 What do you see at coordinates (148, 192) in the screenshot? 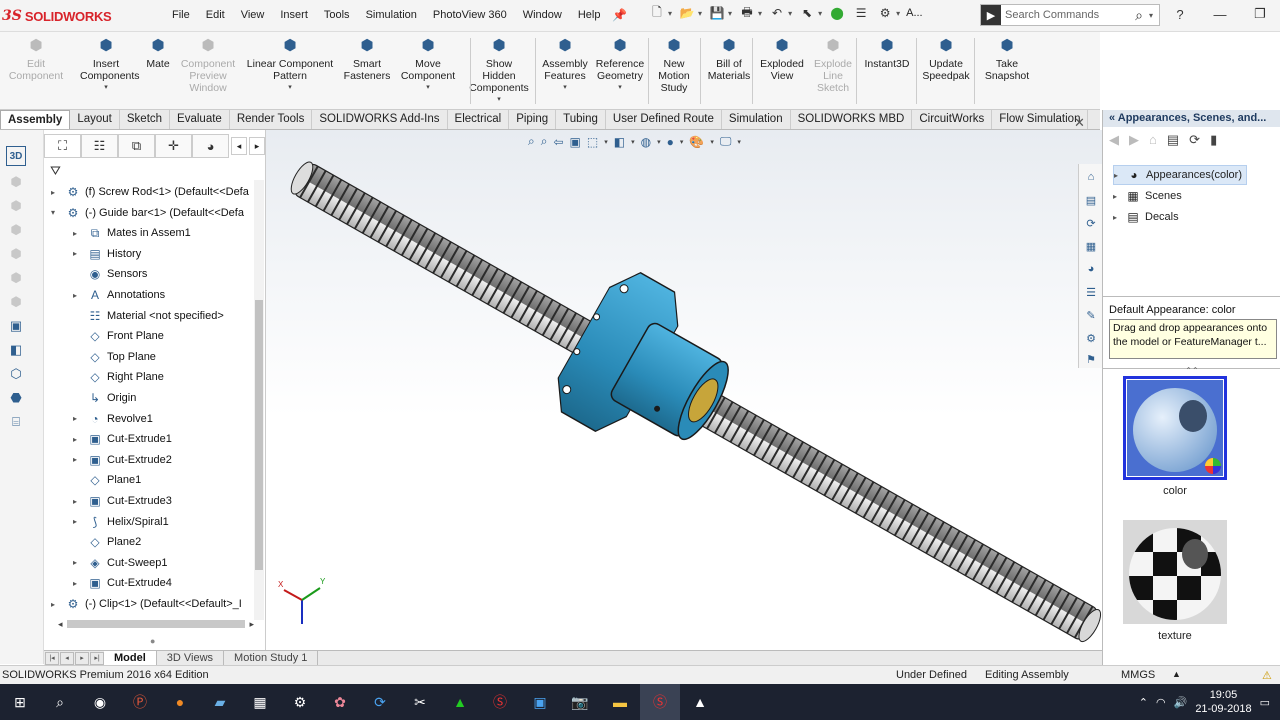
I see `tree-item: ▸ ⚙ (f) Screw Rod<1> (Default<<Defa` at bounding box center [148, 192].